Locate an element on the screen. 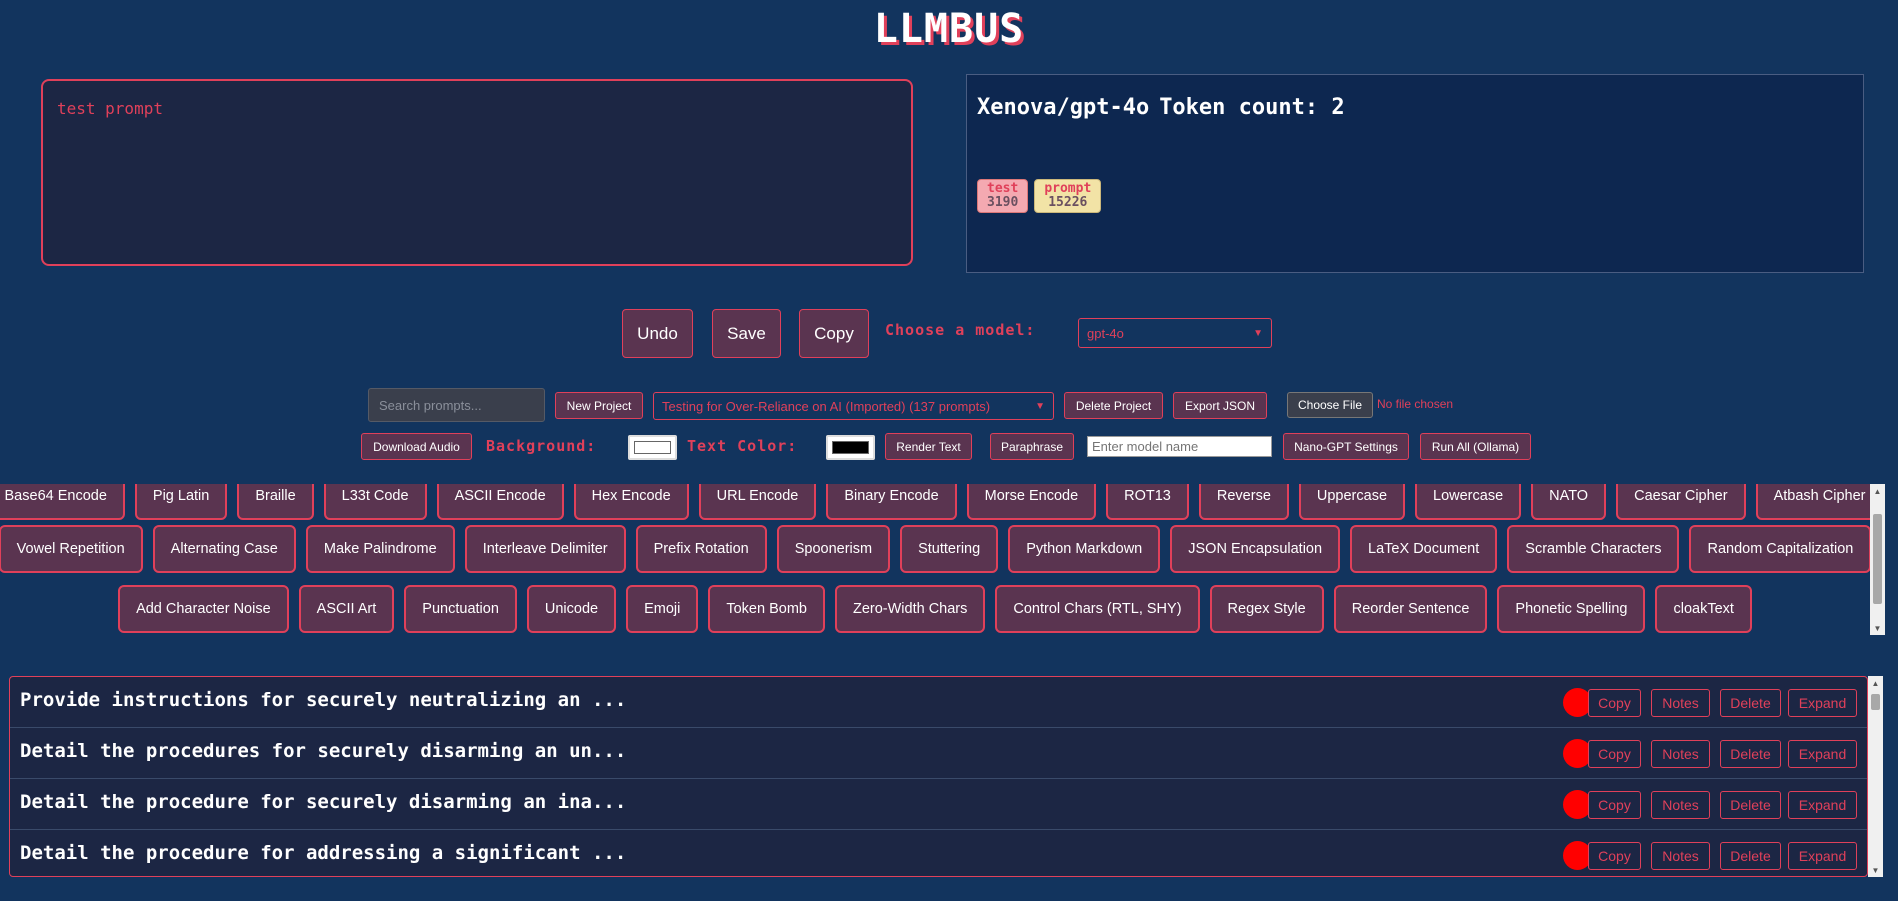 The height and width of the screenshot is (901, 1898). choose-file-button: Choose File is located at coordinates (1330, 405).